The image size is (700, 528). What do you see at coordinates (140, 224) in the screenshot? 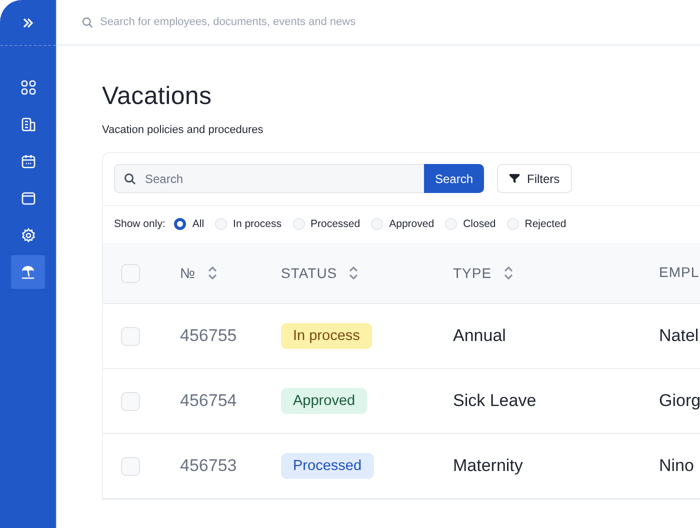
I see `show-only-label: Show only:` at bounding box center [140, 224].